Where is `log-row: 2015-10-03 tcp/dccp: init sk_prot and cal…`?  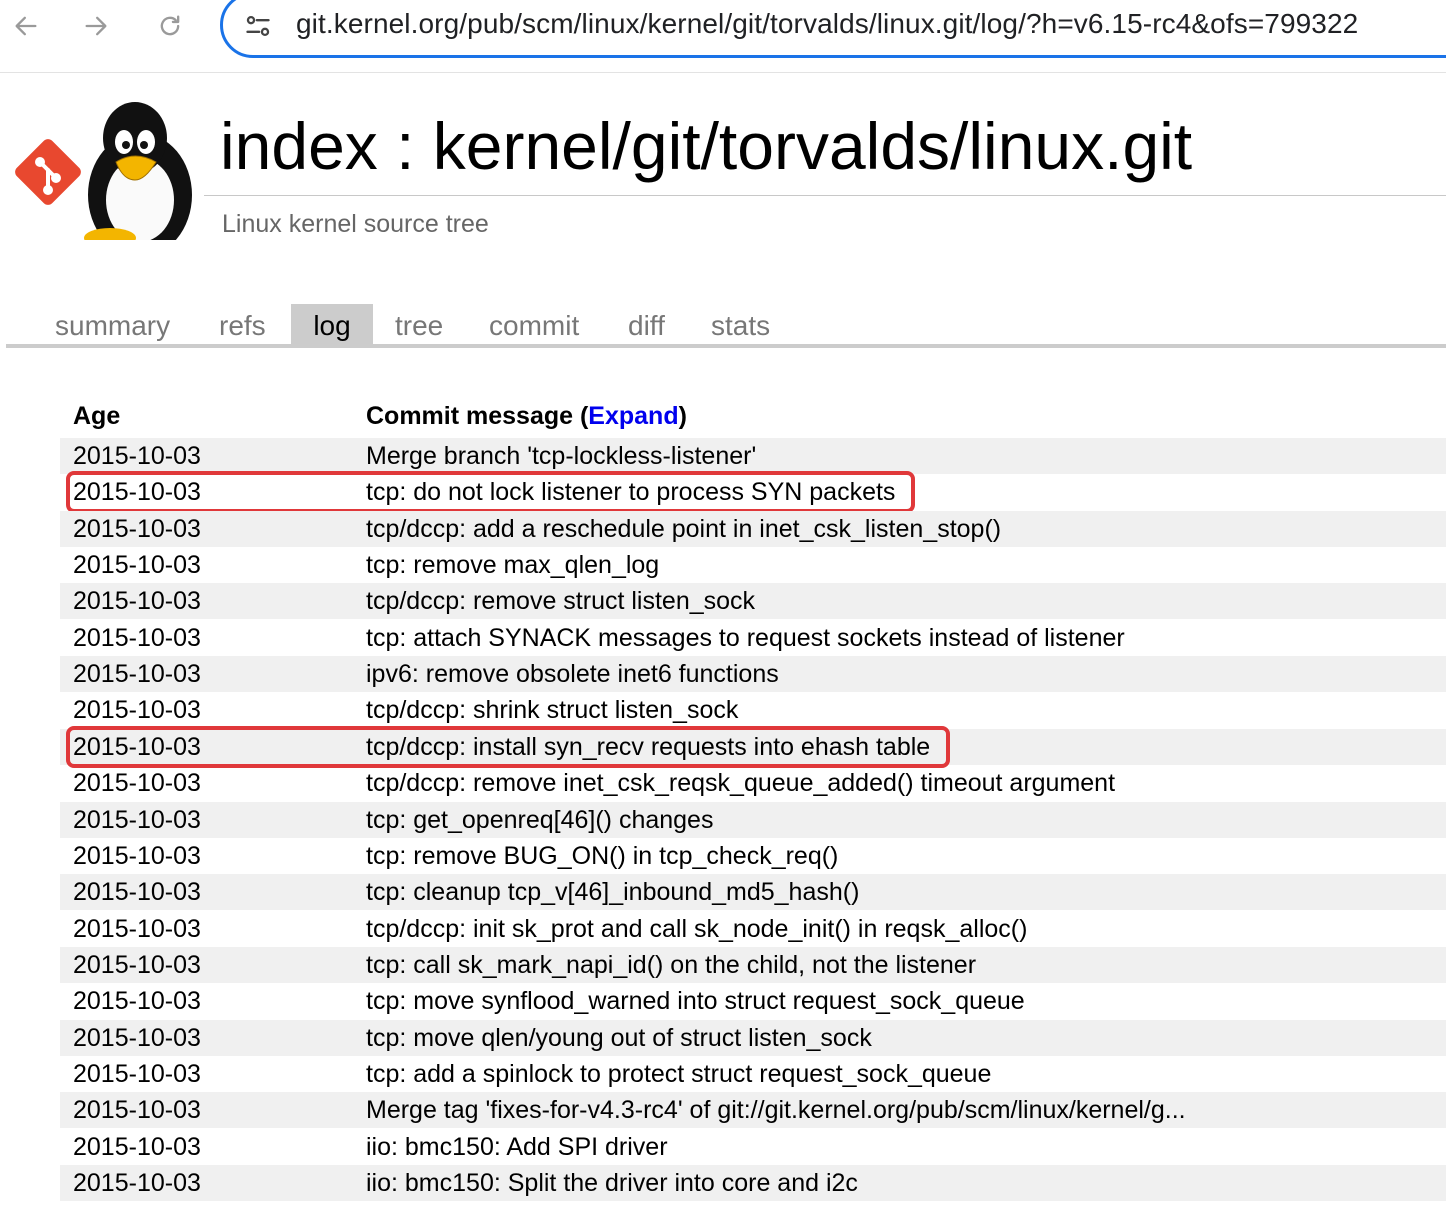 log-row: 2015-10-03 tcp/dccp: init sk_prot and cal… is located at coordinates (753, 929).